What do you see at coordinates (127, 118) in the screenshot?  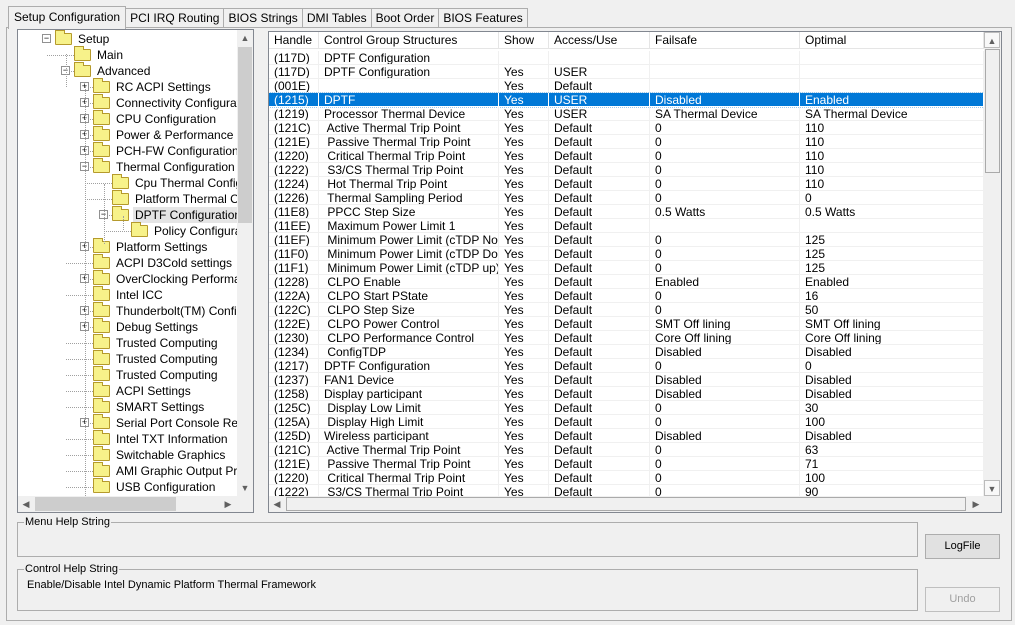 I see `tree-item: + CPU Configuration` at bounding box center [127, 118].